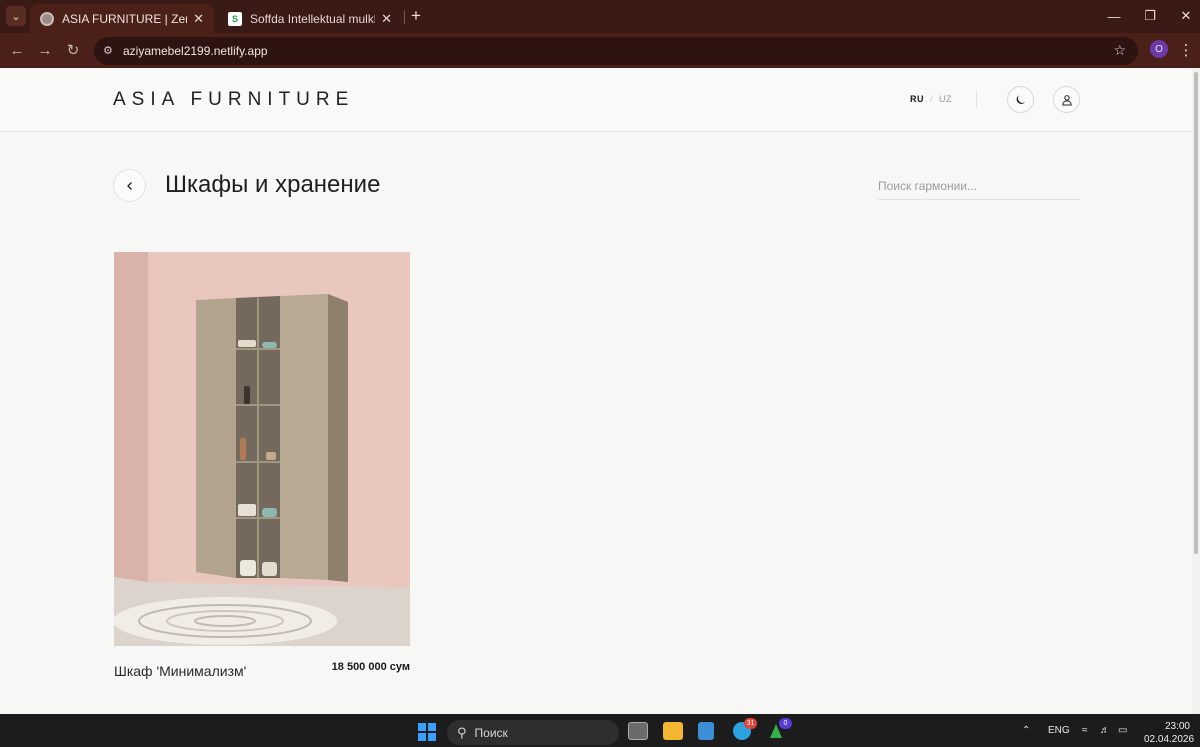 The image size is (1200, 747). I want to click on lang-ru: RU, so click(917, 99).